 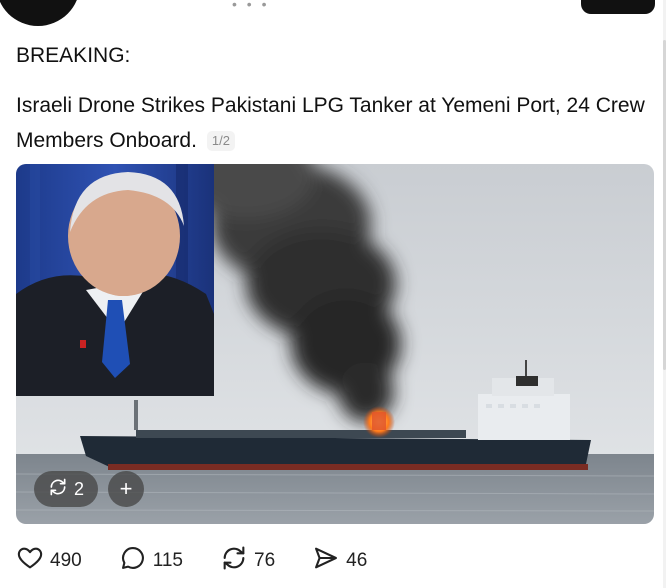 I want to click on share-button: 46, so click(x=339, y=561).